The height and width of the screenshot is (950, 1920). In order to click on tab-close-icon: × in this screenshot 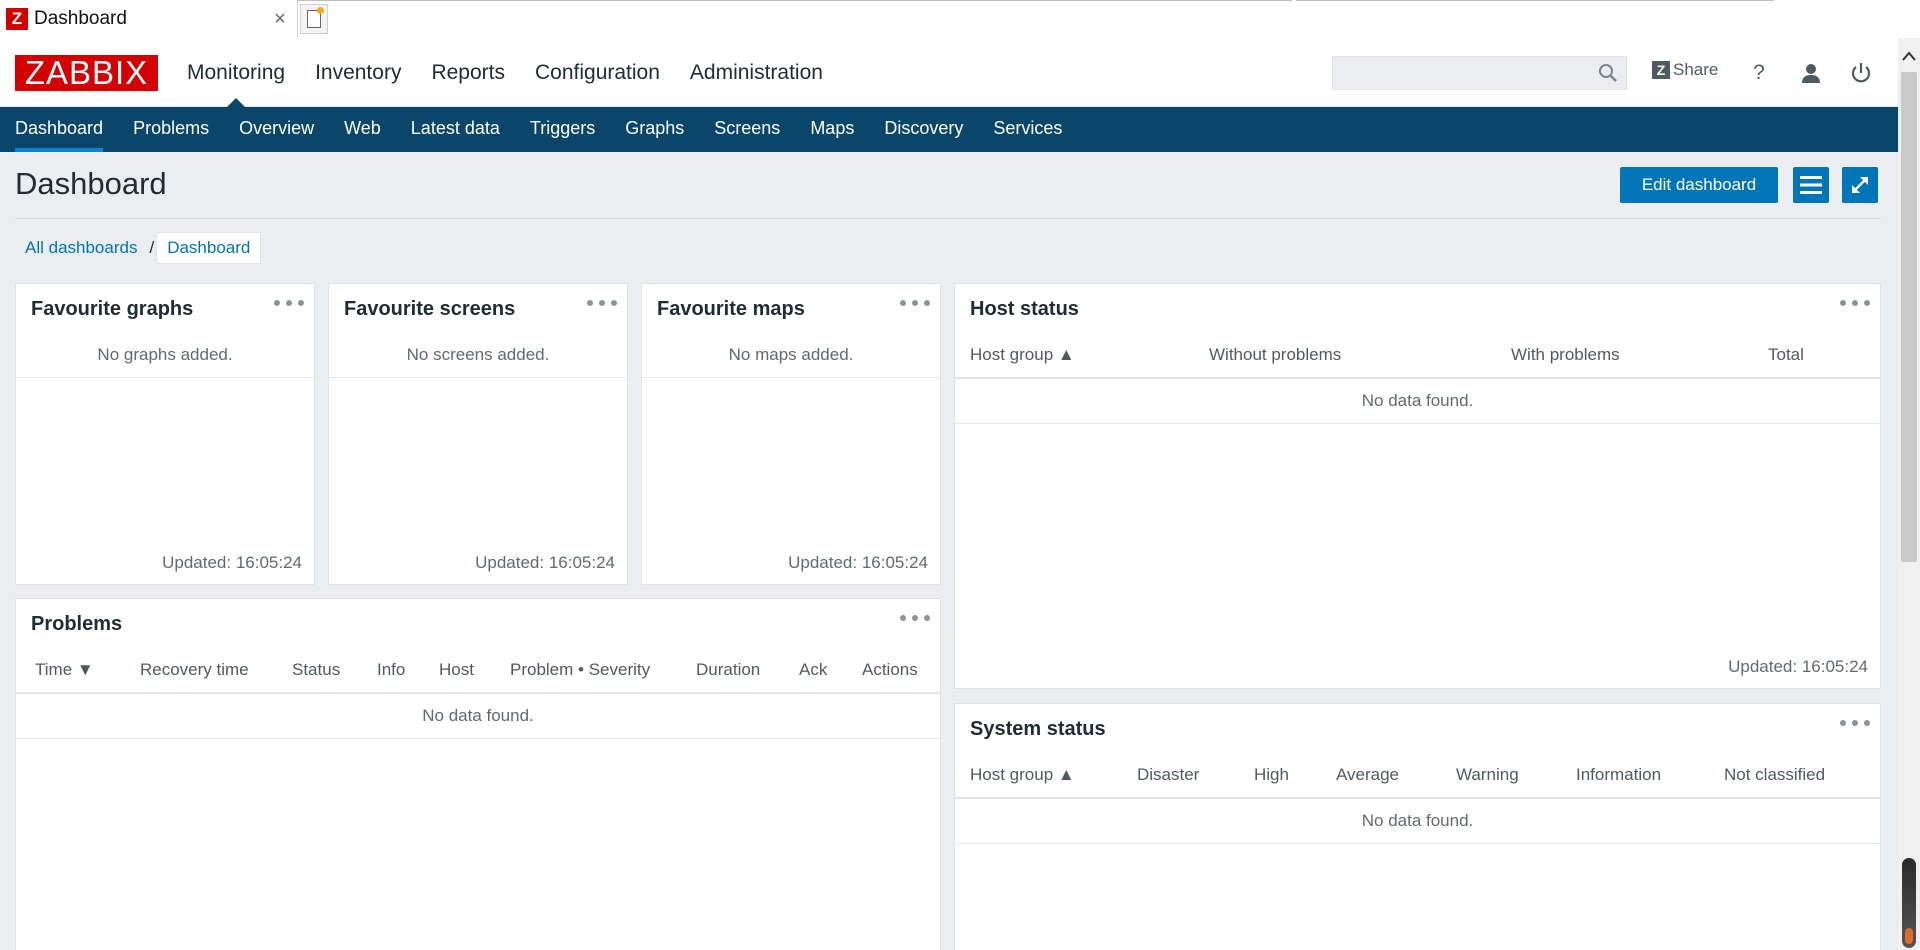, I will do `click(280, 19)`.